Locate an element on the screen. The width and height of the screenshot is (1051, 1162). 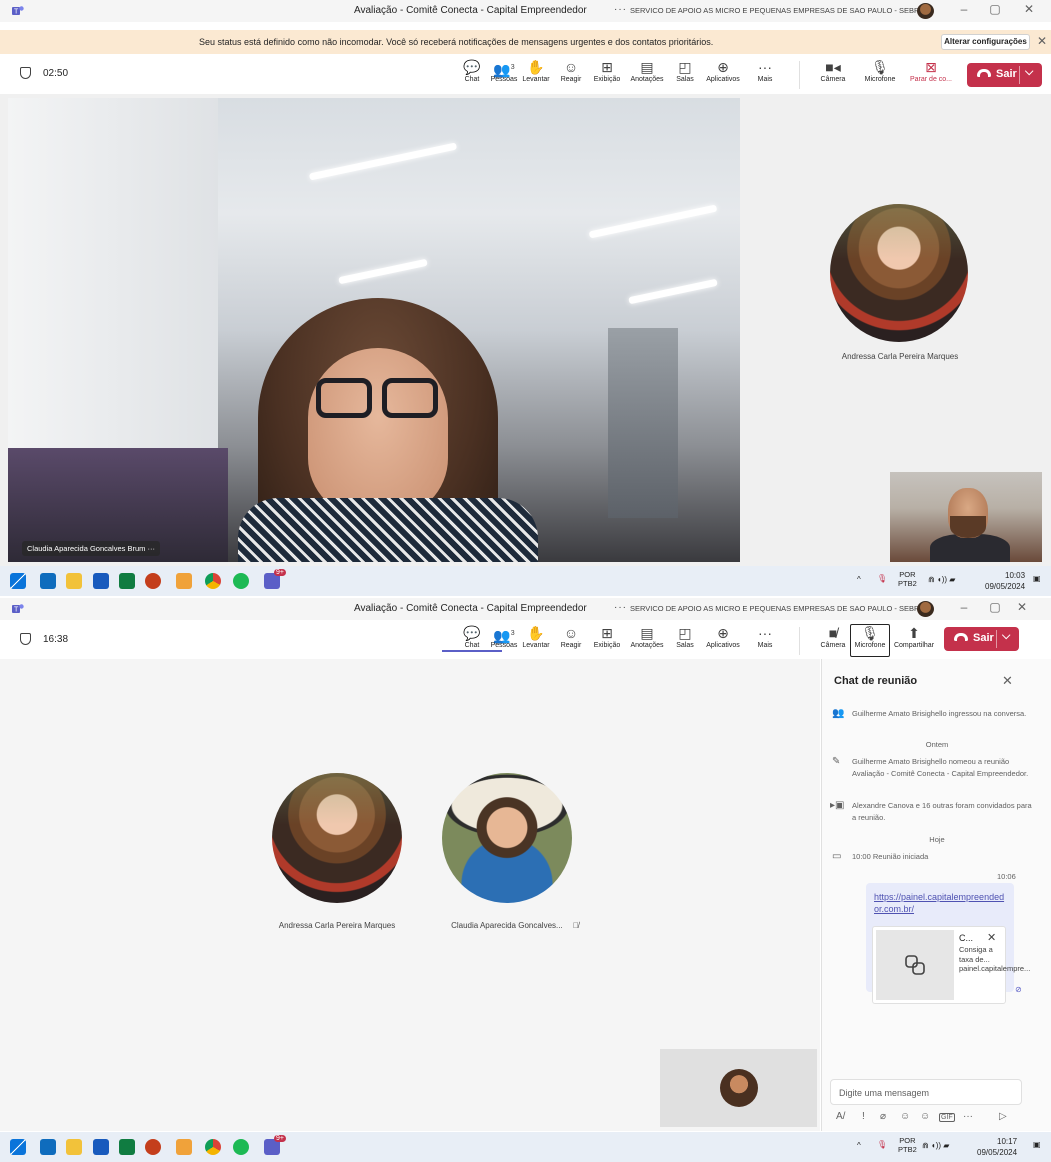
message-timestamp: 10:06 is located at coordinates (1006, 876).